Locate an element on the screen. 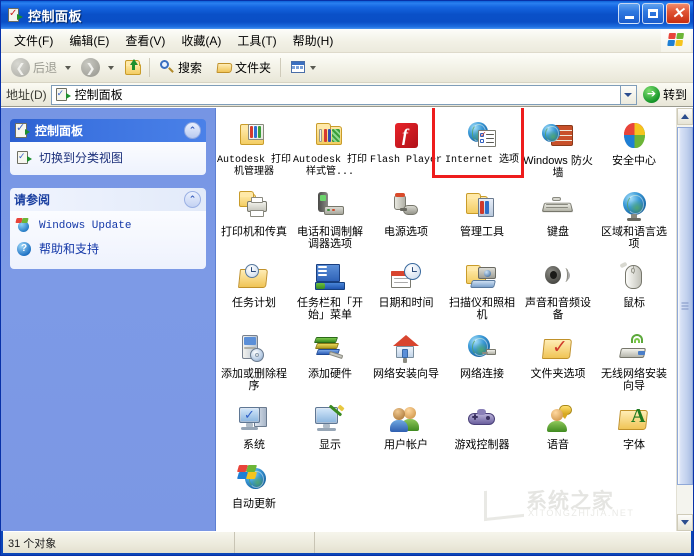 This screenshot has height=556, width=694. control-panel-panel-body: ✓ 切换到分类视图 is located at coordinates (108, 158).